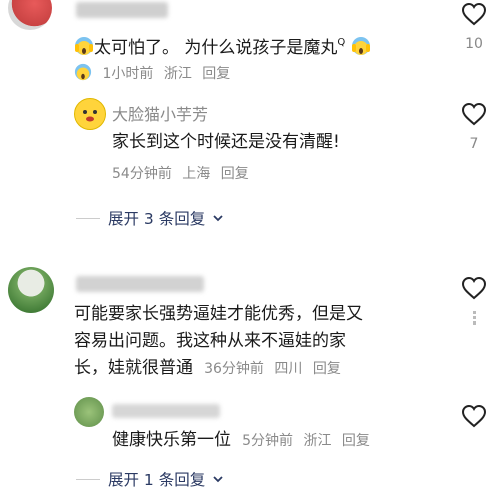 This screenshot has height=490, width=499. I want to click on expand-replies-label: 展开 3 条回复, so click(157, 219).